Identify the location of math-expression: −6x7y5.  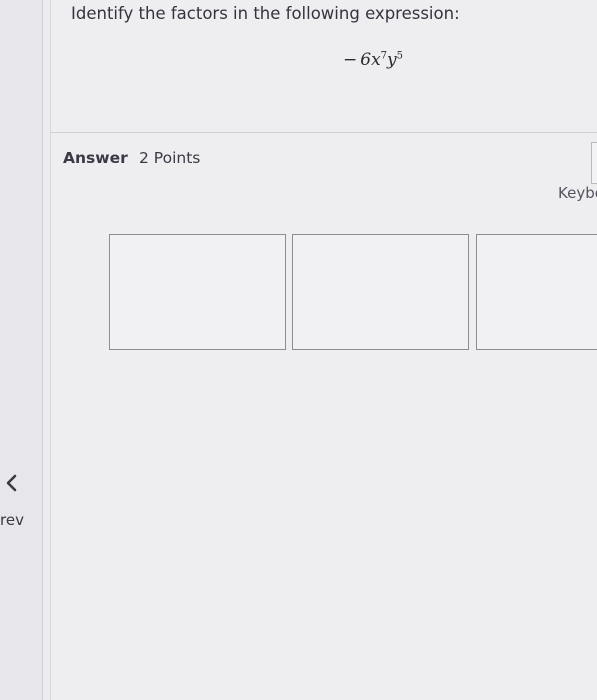
(373, 60).